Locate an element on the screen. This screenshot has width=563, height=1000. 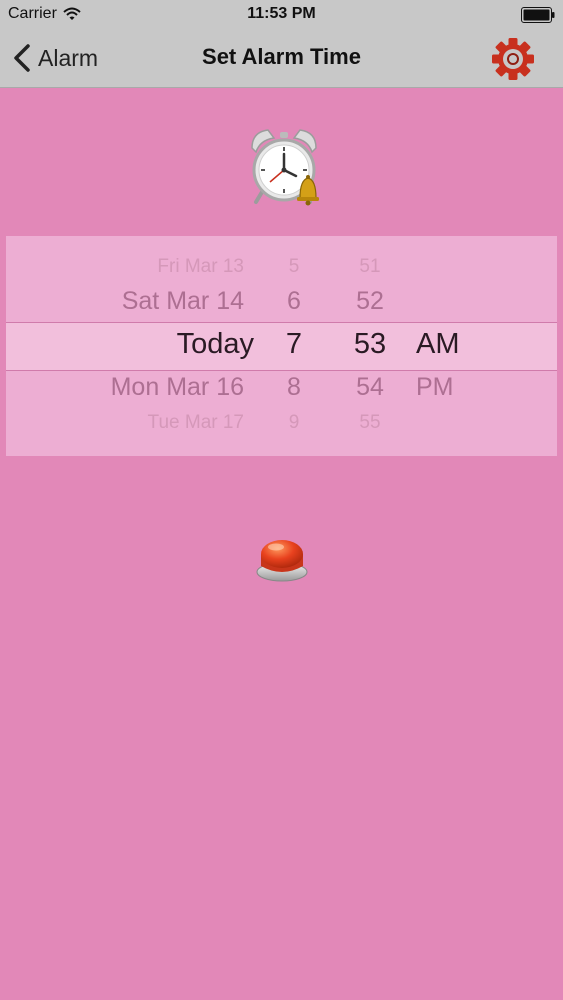
status-bar: Carrier 11:53 PM is located at coordinates (281, 15).